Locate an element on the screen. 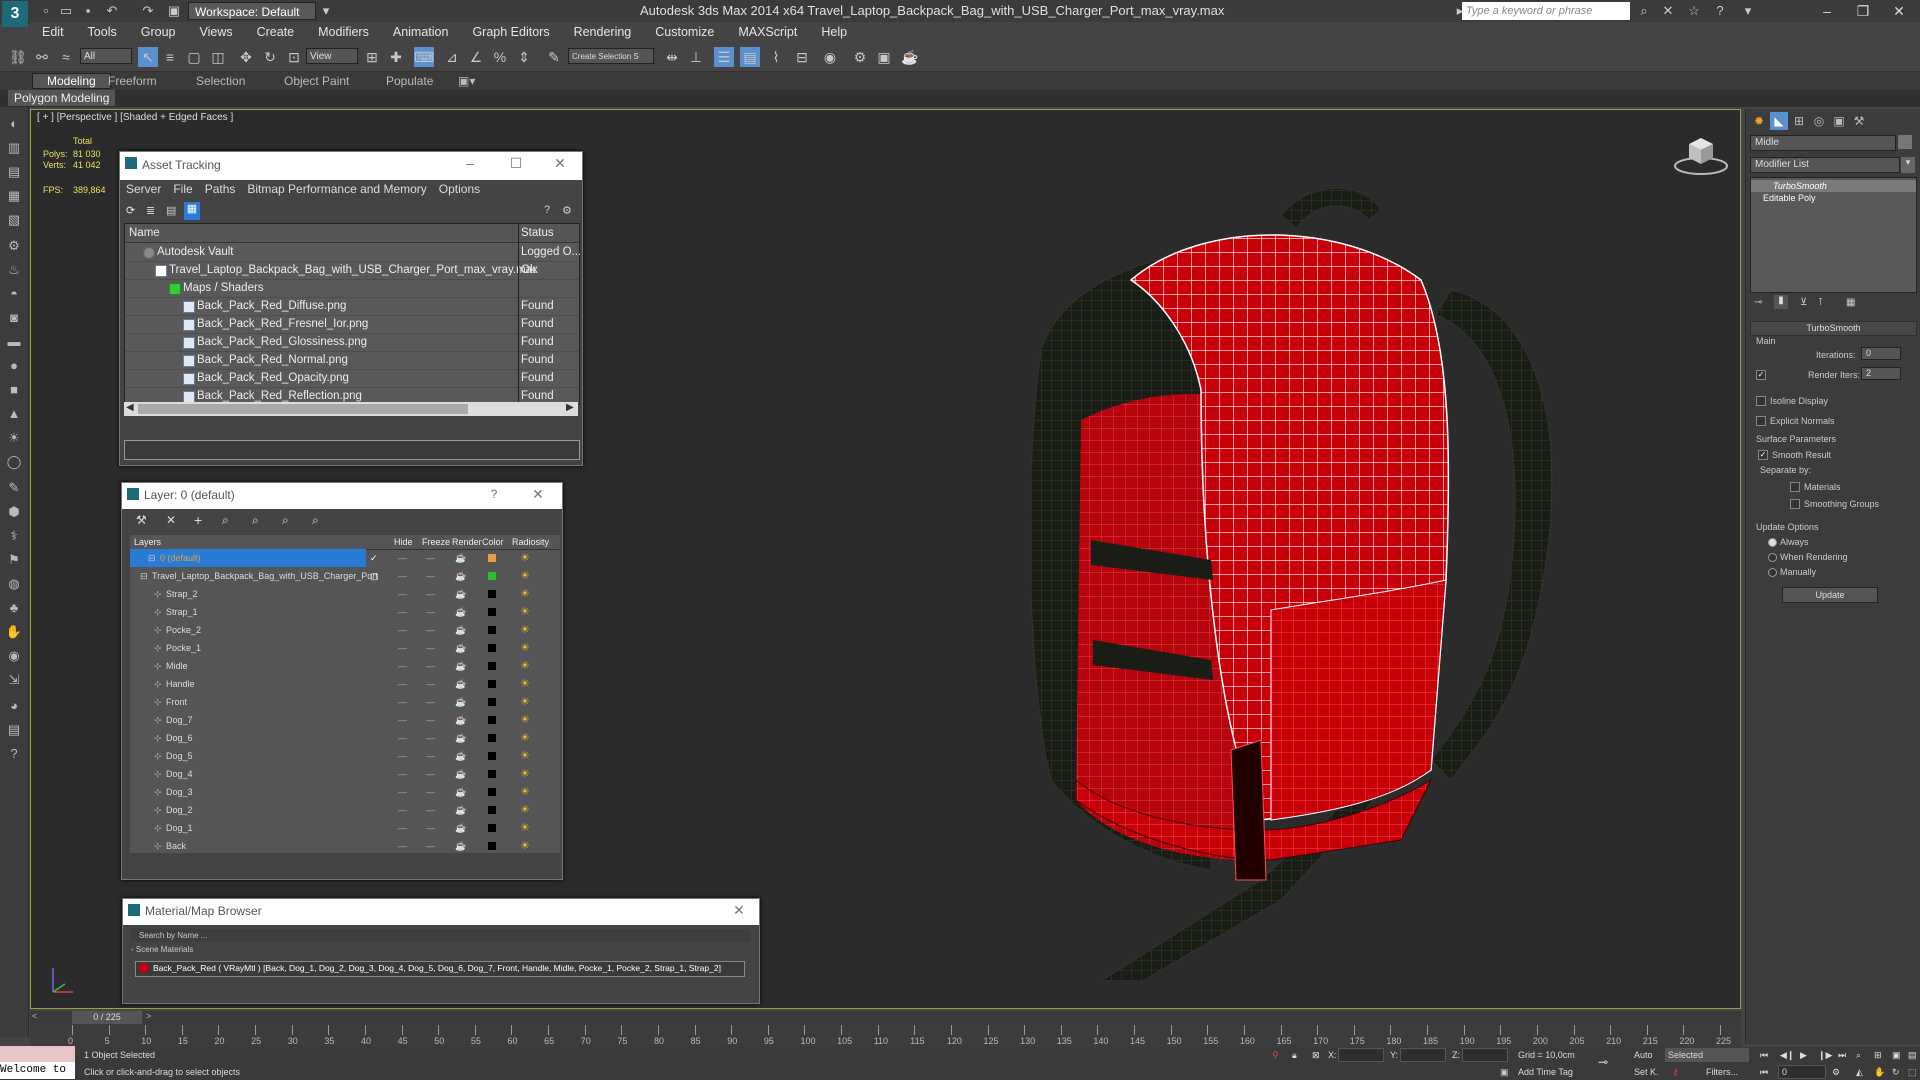 The width and height of the screenshot is (1920, 1080). current-layer-check-icon: ✓ is located at coordinates (374, 558).